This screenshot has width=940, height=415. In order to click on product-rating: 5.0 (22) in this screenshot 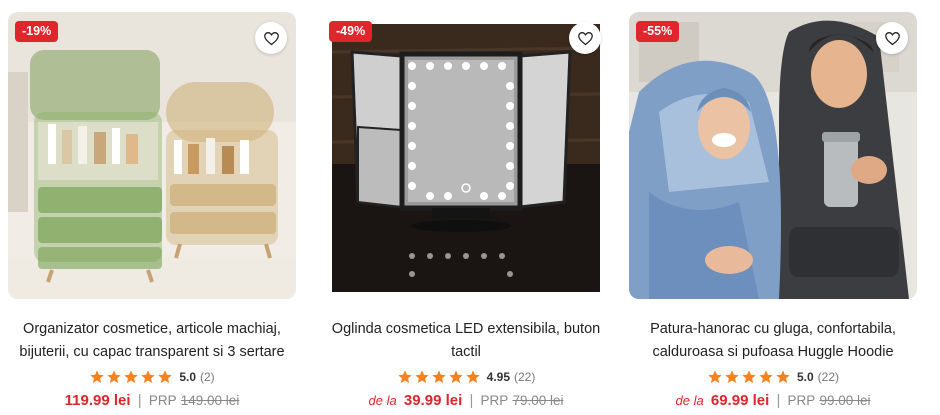, I will do `click(773, 377)`.